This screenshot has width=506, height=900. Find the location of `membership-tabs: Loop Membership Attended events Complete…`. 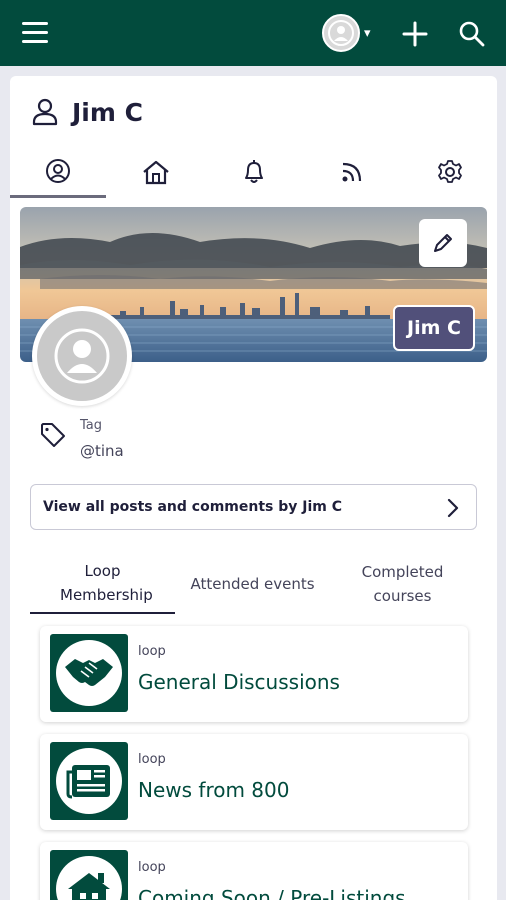

membership-tabs: Loop Membership Attended events Complete… is located at coordinates (253, 584).